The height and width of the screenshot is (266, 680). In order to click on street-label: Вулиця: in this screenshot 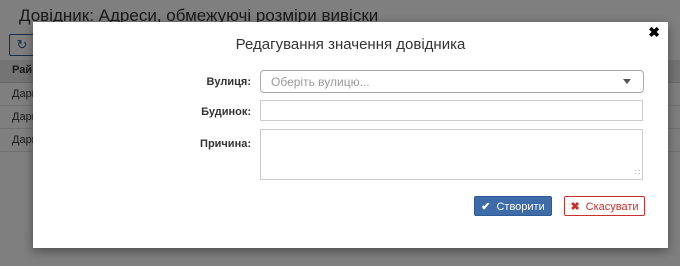, I will do `click(228, 82)`.